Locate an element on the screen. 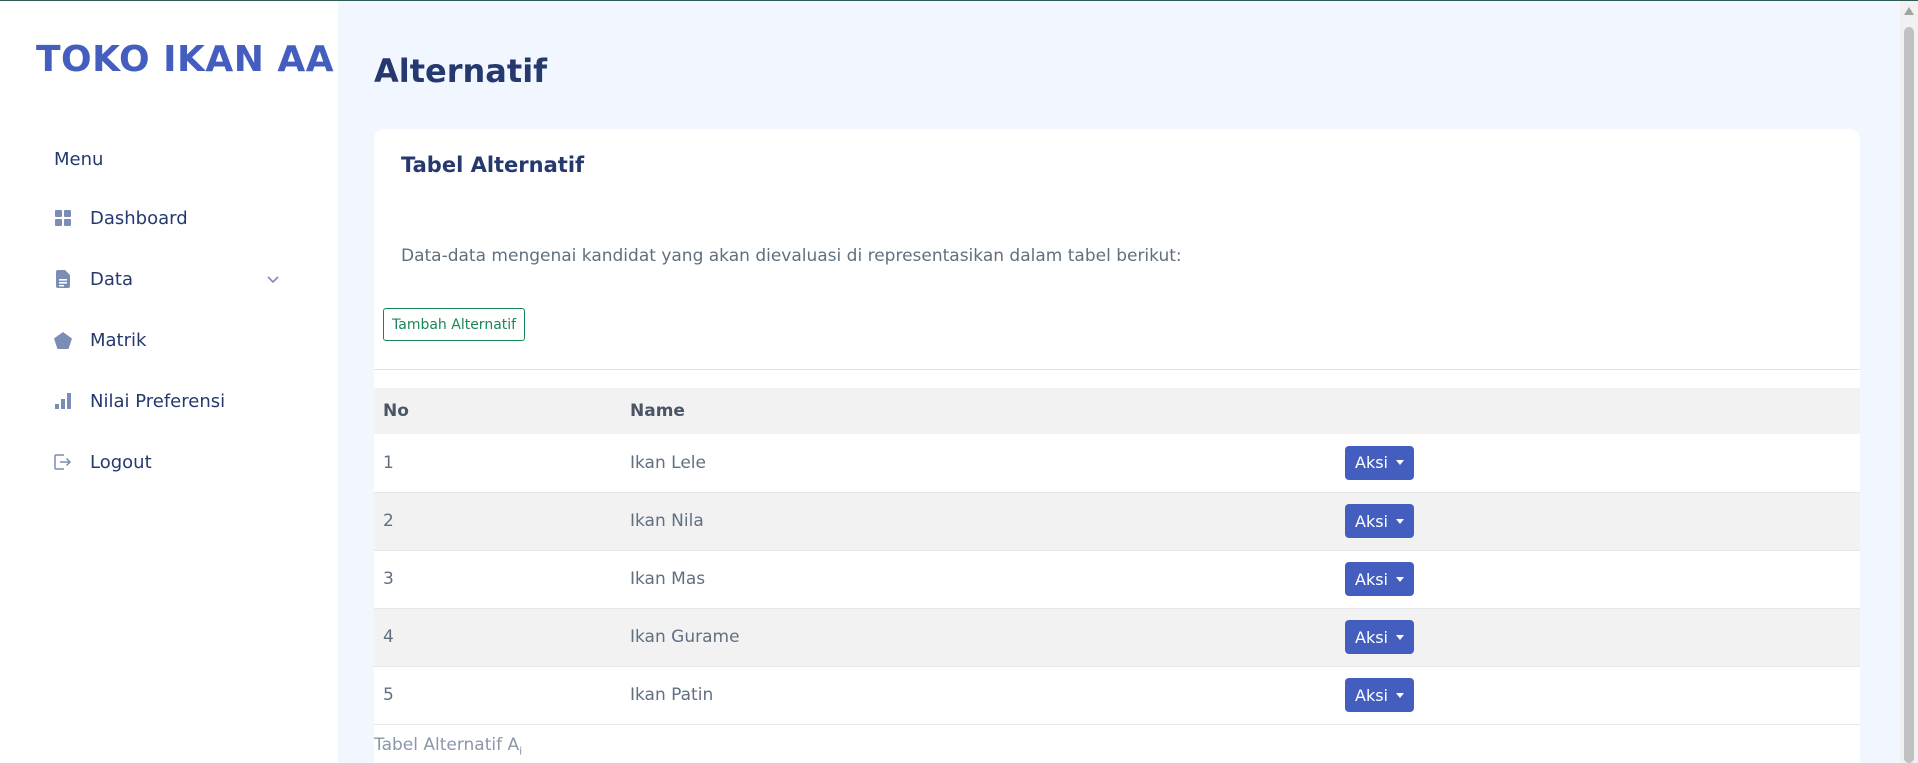 The image size is (1918, 763). sidebar-item-label: Matrik is located at coordinates (118, 340).